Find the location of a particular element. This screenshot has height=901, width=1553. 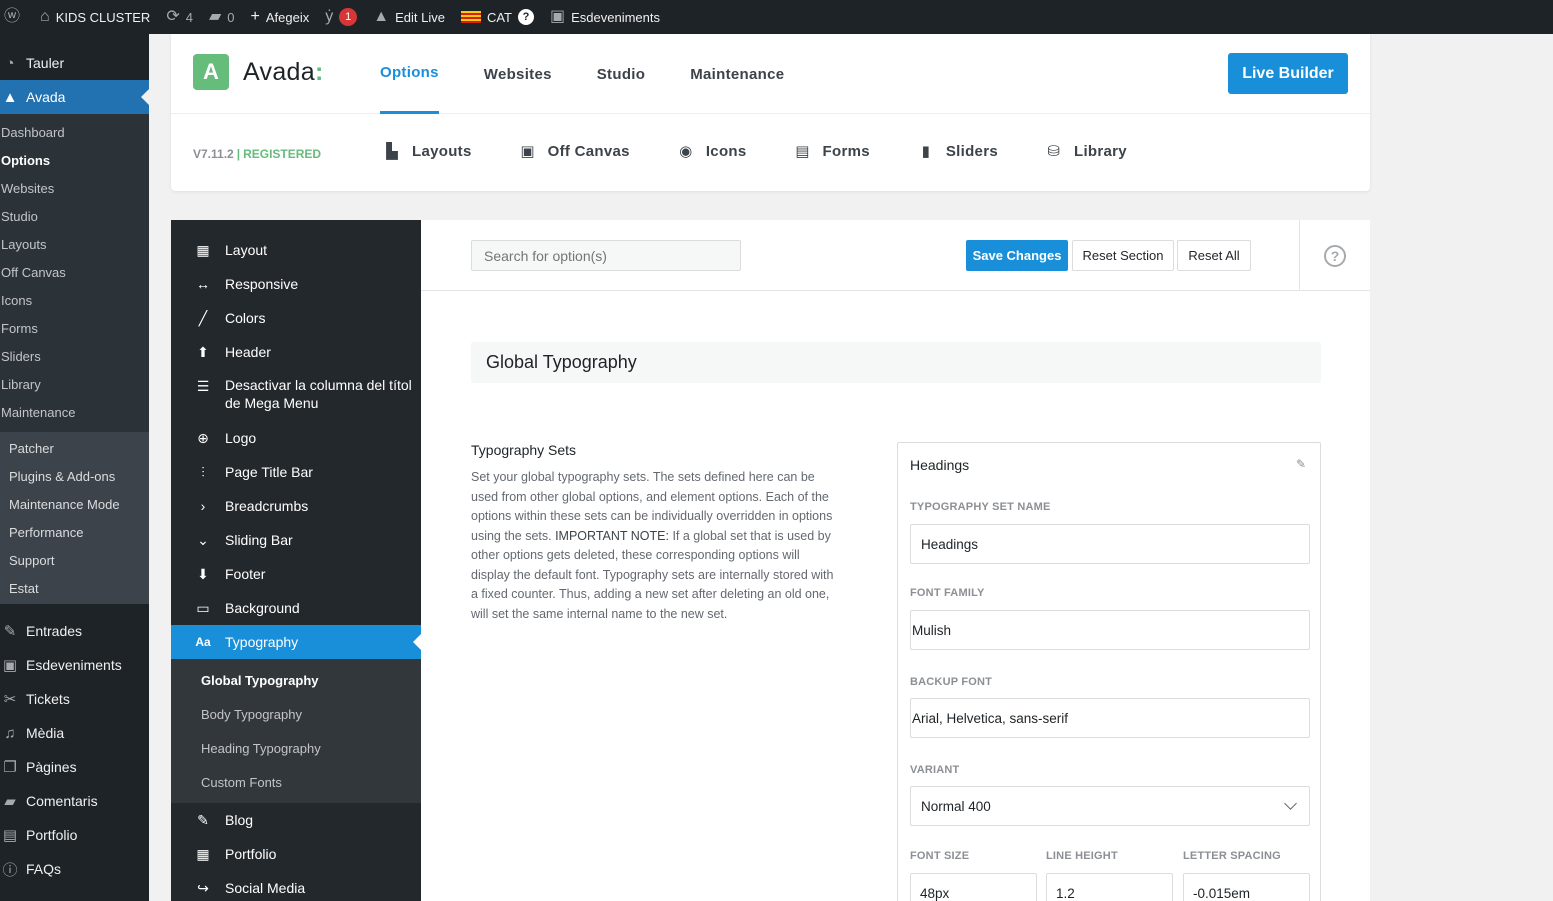

submenu-global-typography: Global Typography is located at coordinates (296, 680).